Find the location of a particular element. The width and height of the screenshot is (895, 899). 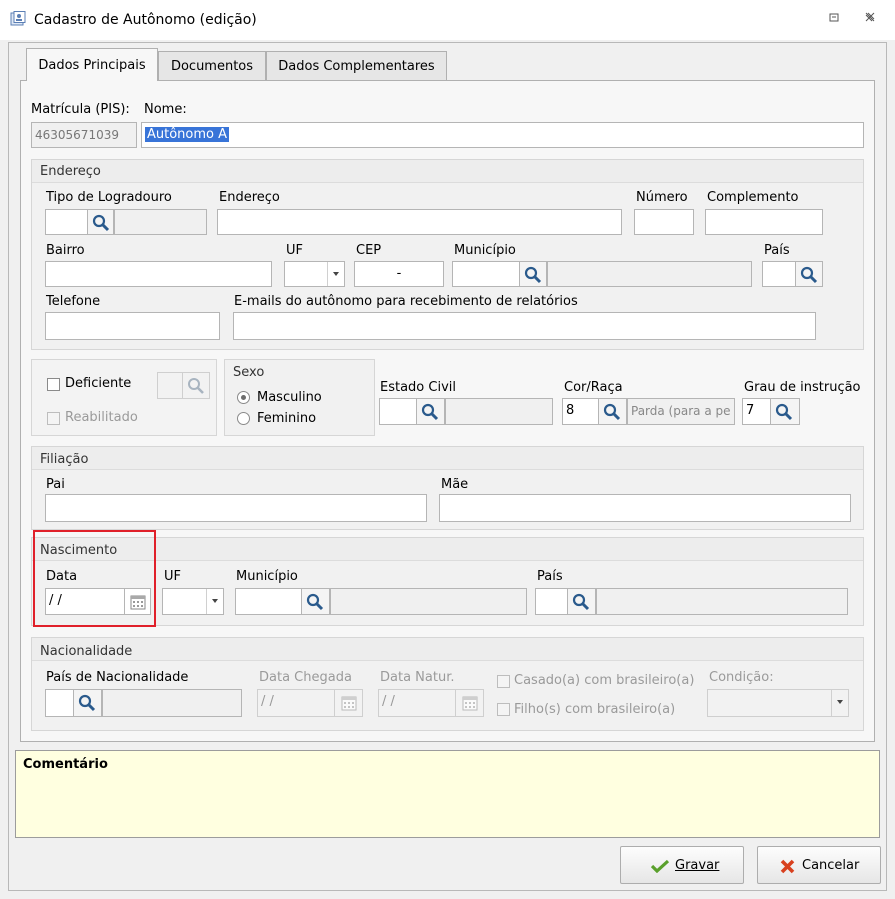

close-icon is located at coordinates (870, 19).